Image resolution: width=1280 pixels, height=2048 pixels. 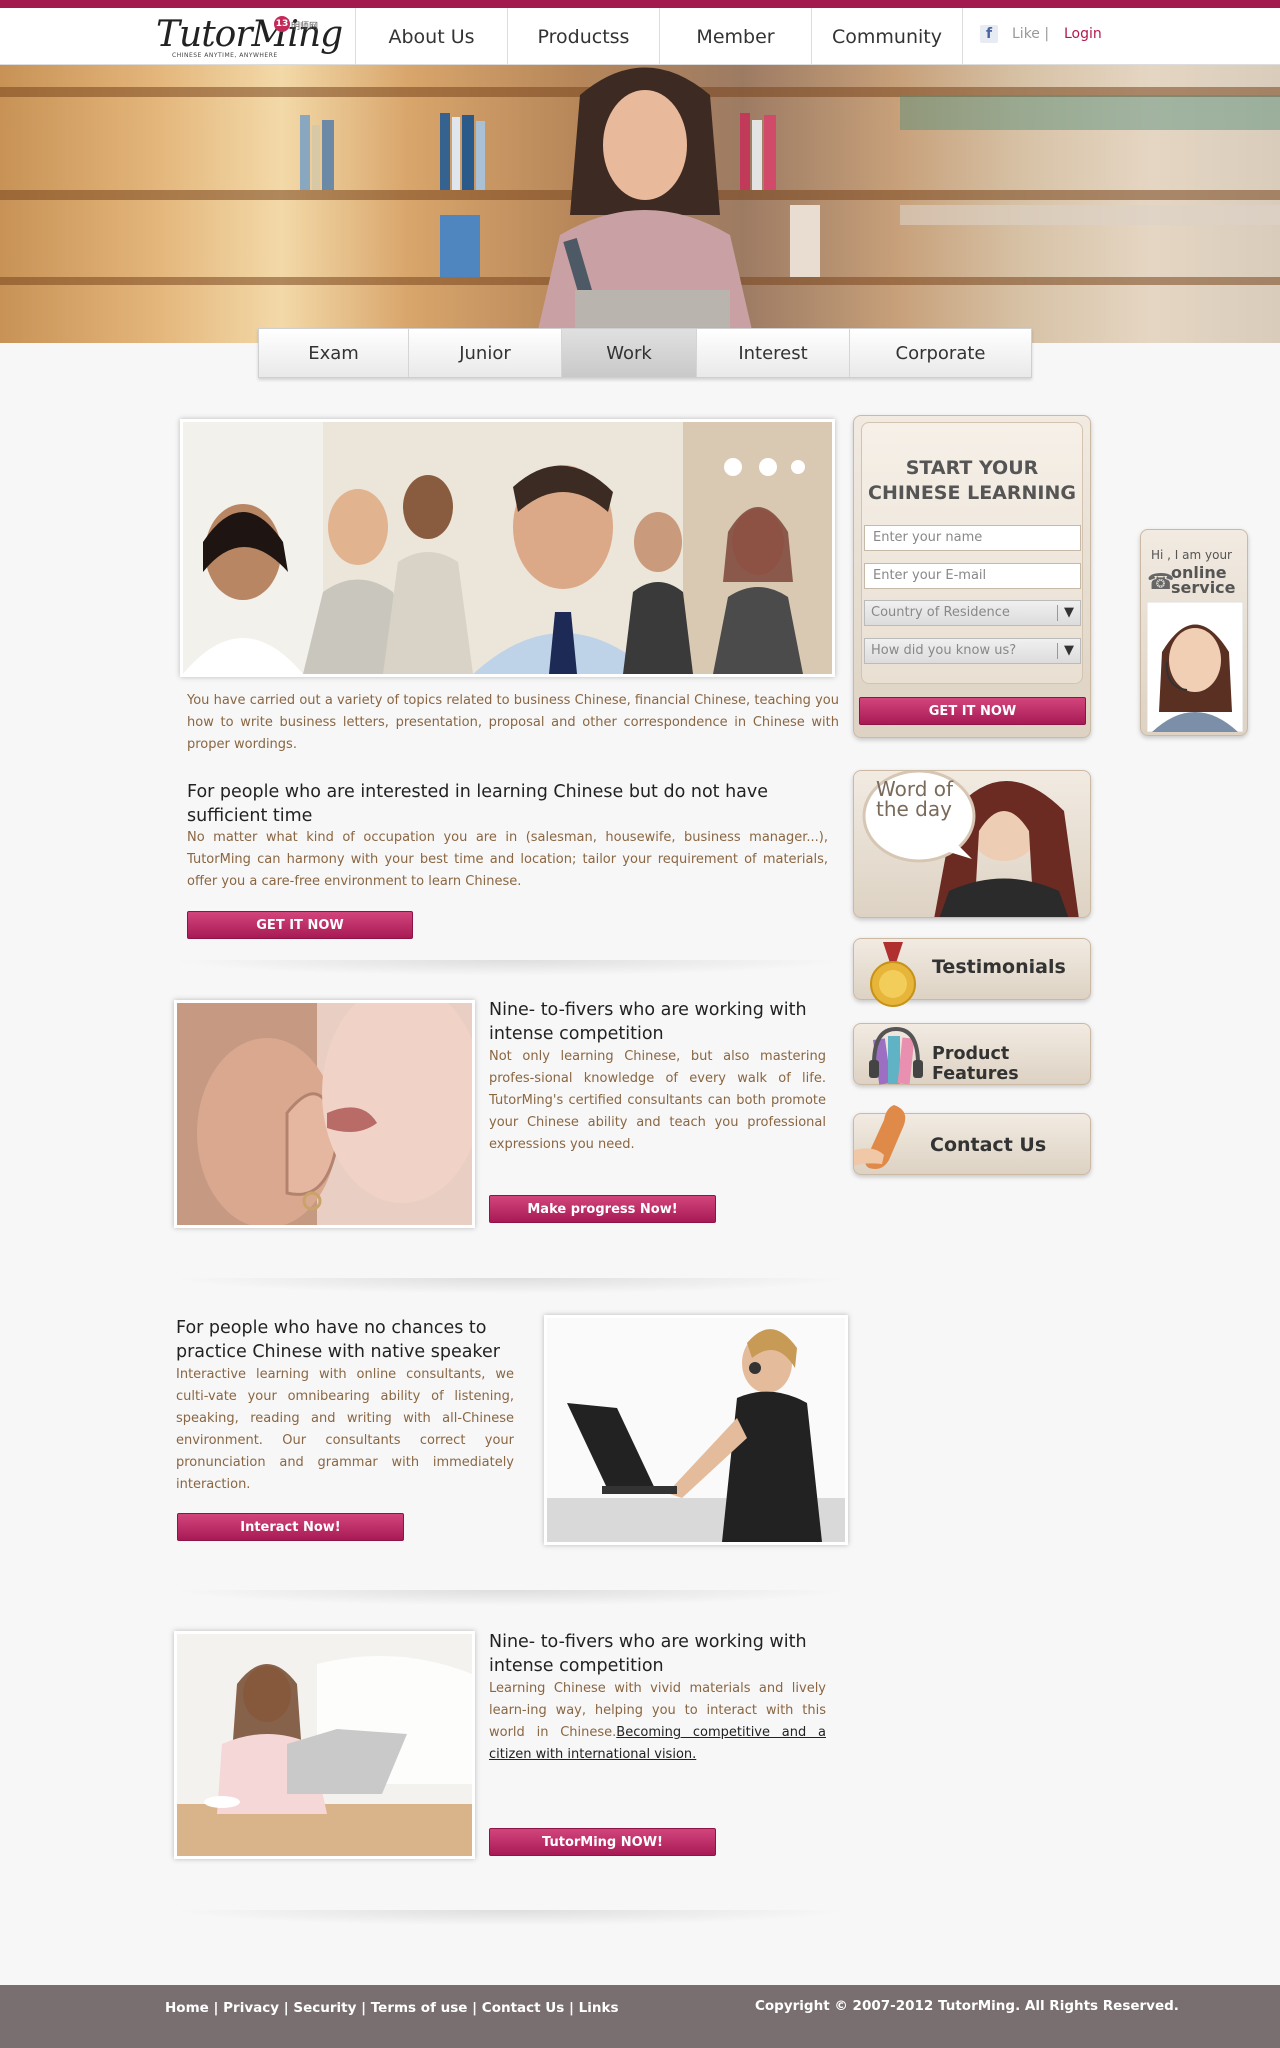 What do you see at coordinates (972, 711) in the screenshot?
I see `signup-submit-button: GET IT NOW` at bounding box center [972, 711].